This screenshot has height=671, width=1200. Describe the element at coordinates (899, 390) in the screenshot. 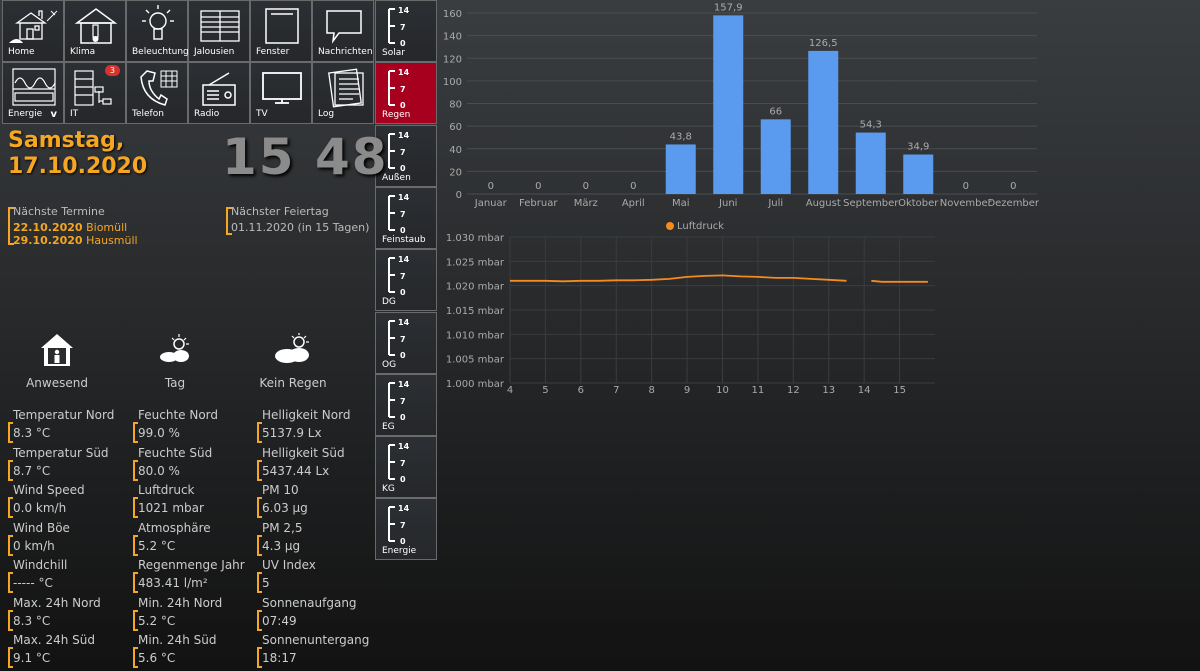

I see `x-tick-label: 15` at that location.